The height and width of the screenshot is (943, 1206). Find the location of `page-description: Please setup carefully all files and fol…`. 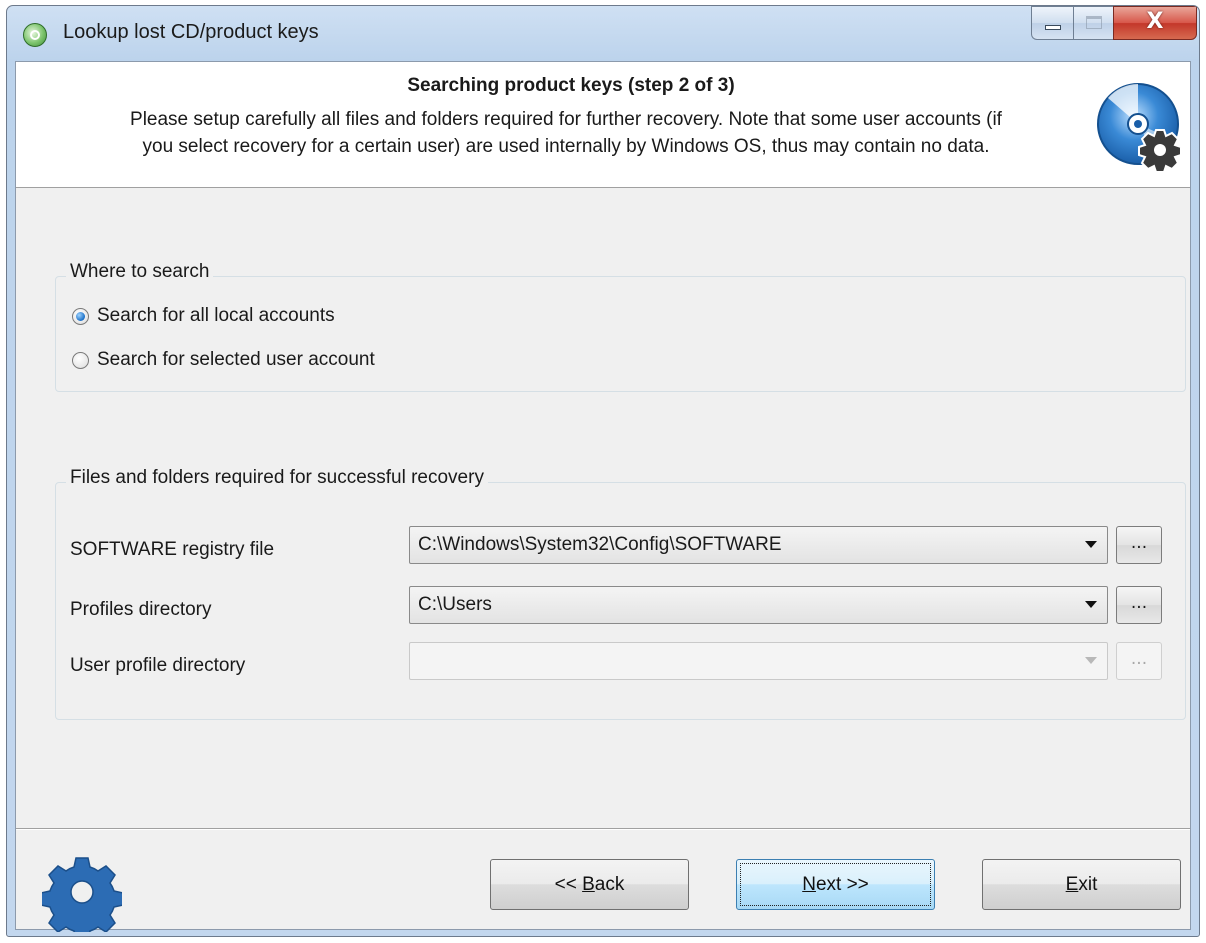

page-description: Please setup carefully all files and fol… is located at coordinates (566, 133).